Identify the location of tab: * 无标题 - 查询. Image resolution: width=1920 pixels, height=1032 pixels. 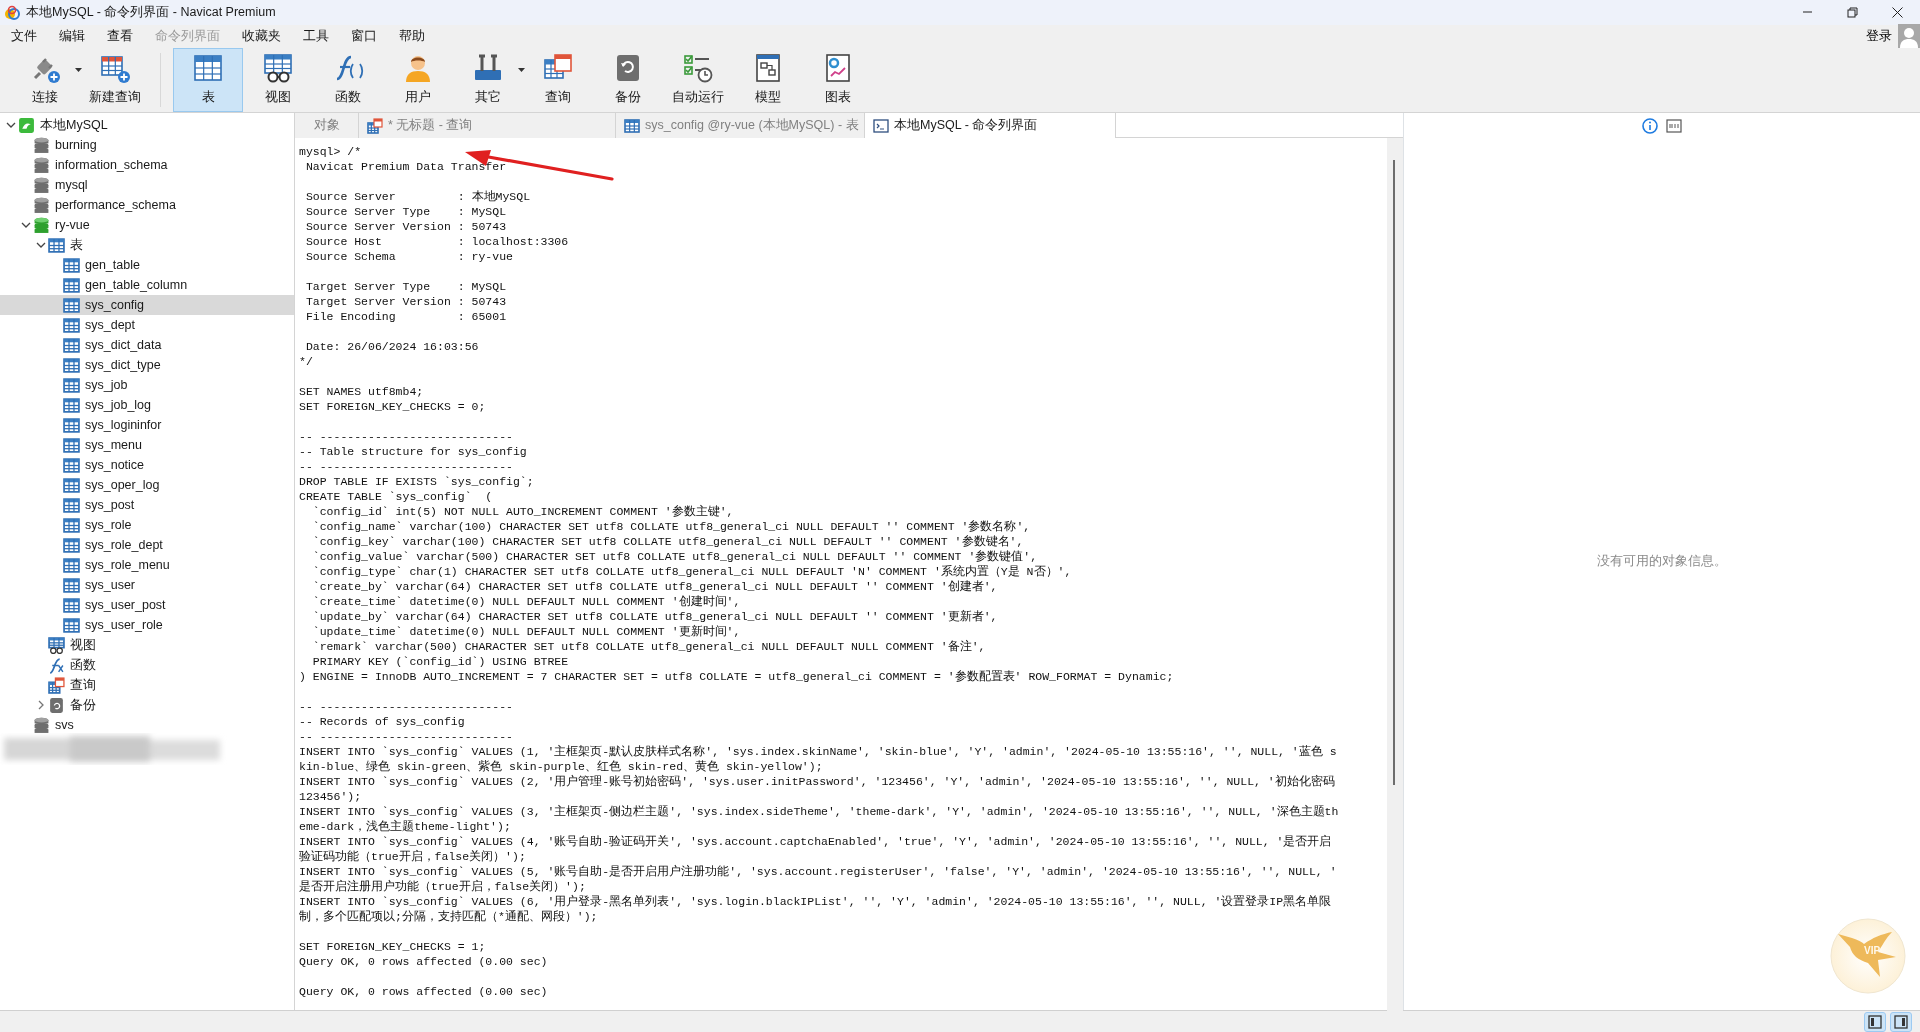
(487, 125).